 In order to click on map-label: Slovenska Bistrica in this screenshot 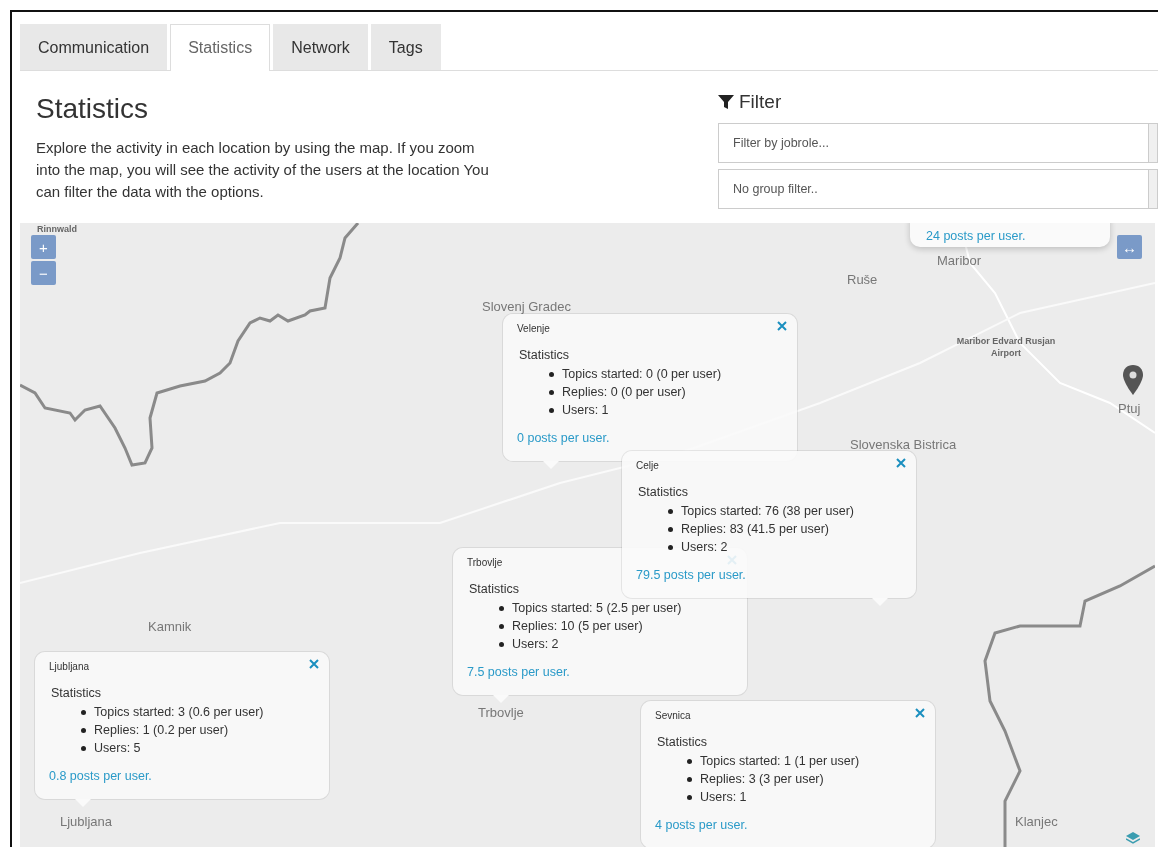, I will do `click(903, 444)`.